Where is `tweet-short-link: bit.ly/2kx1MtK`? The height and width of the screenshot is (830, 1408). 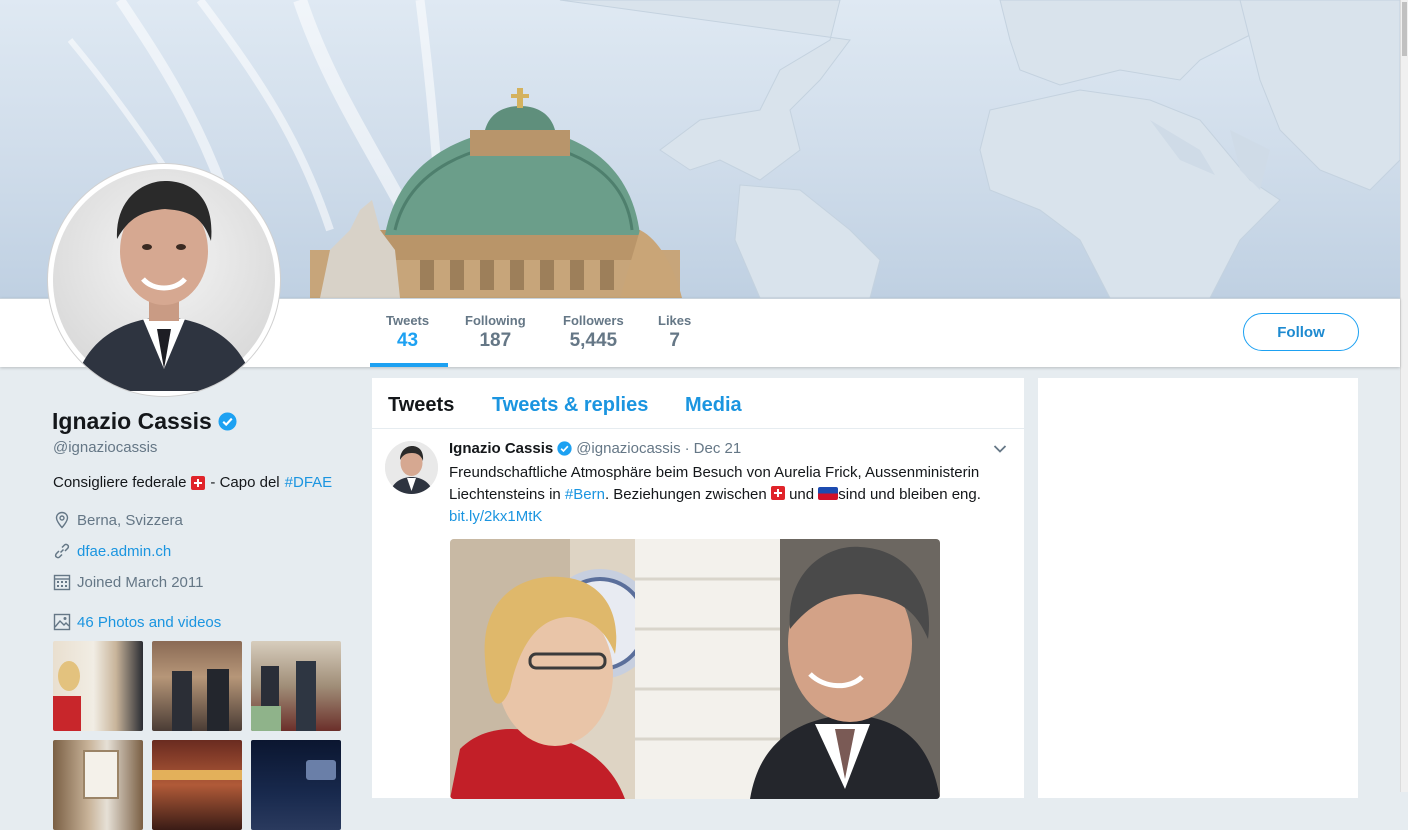 tweet-short-link: bit.ly/2kx1MtK is located at coordinates (729, 517).